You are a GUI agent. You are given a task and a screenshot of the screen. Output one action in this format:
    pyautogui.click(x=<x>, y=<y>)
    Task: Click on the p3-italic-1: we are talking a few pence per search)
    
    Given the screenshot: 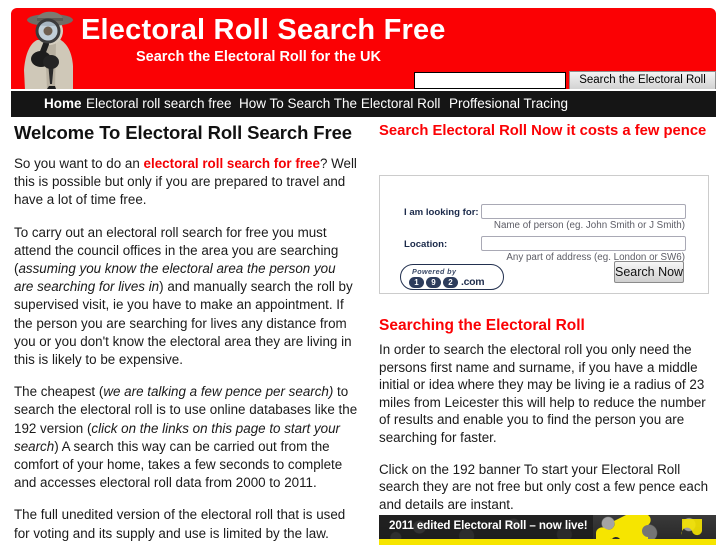 What is the action you would take?
    pyautogui.click(x=218, y=392)
    